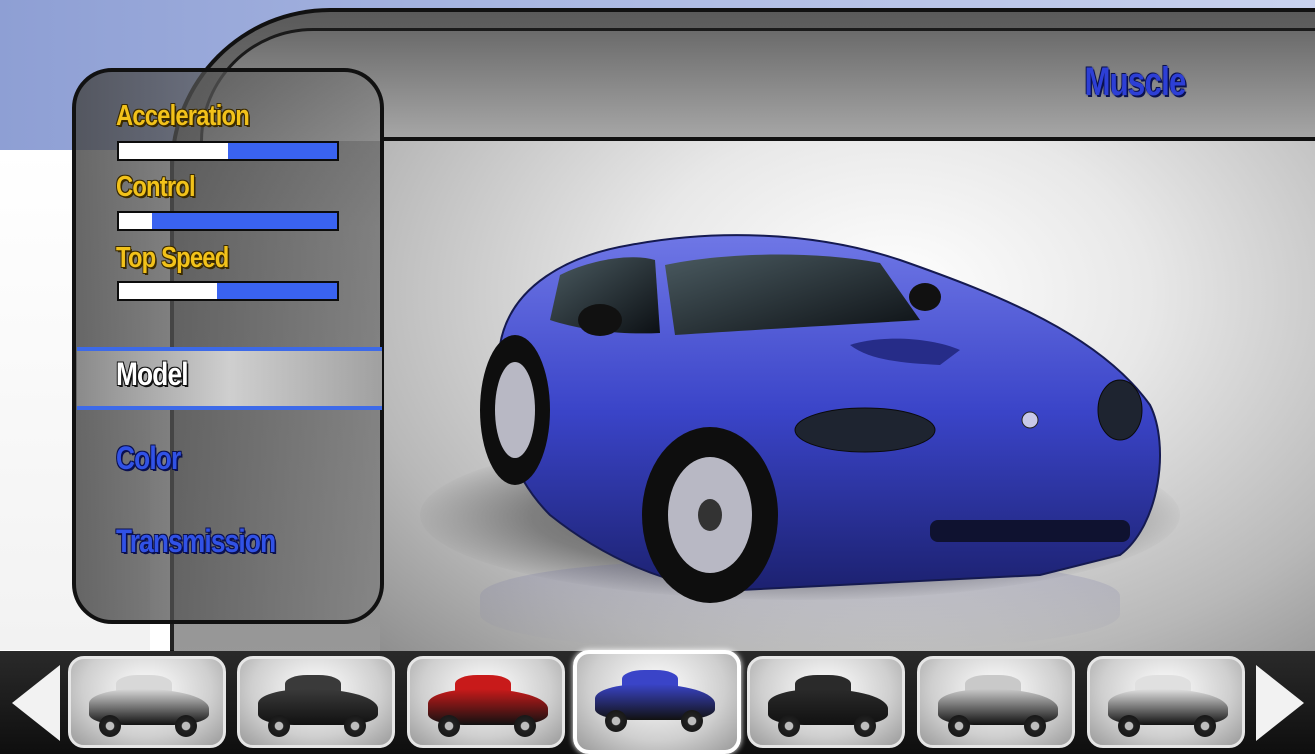 The image size is (1315, 754). Describe the element at coordinates (148, 458) in the screenshot. I see `menu-item-color: Color` at that location.